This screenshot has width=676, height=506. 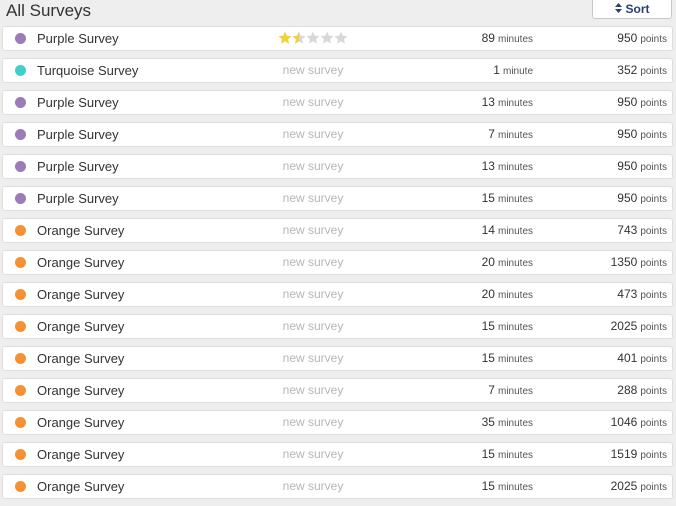 I want to click on survey-points: 743 points, so click(x=595, y=231).